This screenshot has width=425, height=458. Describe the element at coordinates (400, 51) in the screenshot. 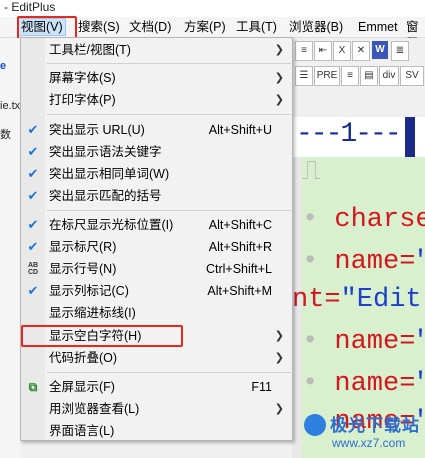

I see `toolbar-button: ≣` at that location.